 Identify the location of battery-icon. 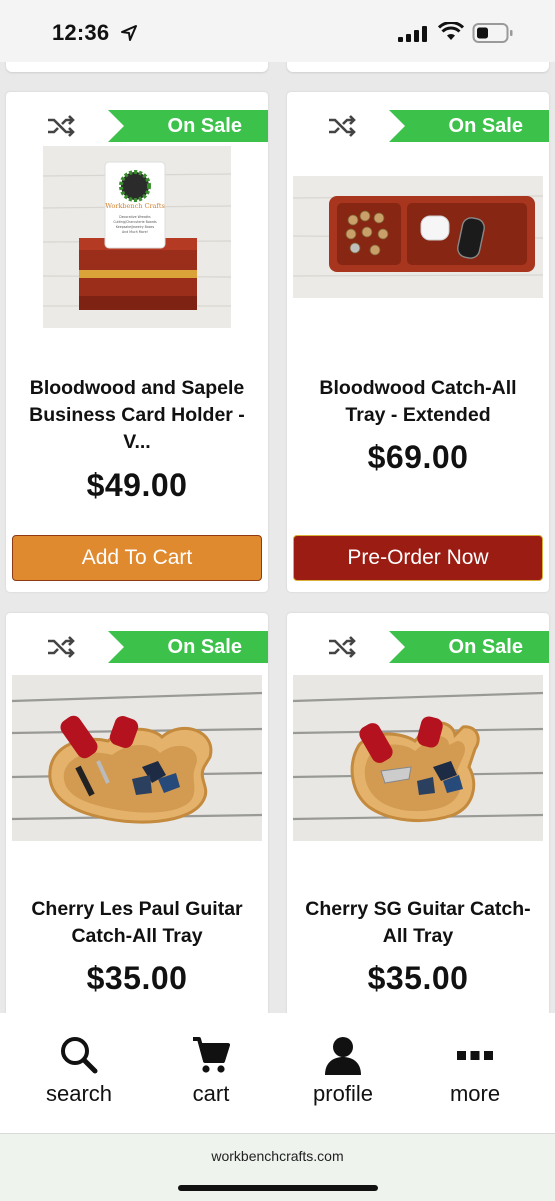
(492, 33).